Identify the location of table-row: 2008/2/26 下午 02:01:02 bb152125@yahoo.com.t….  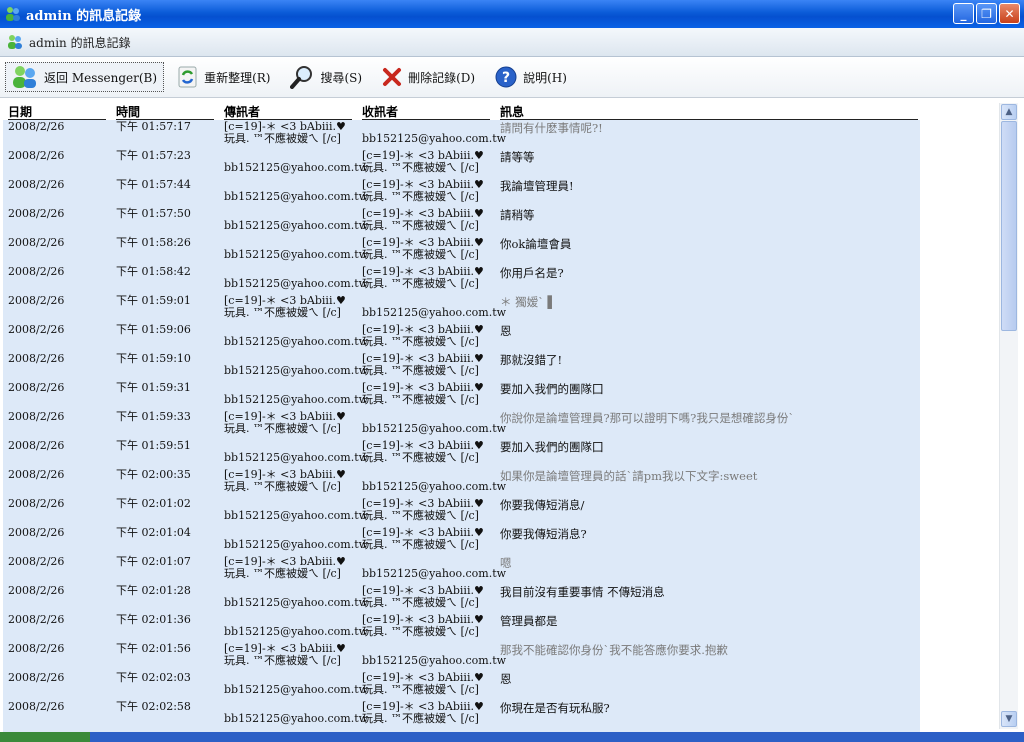
(461, 511).